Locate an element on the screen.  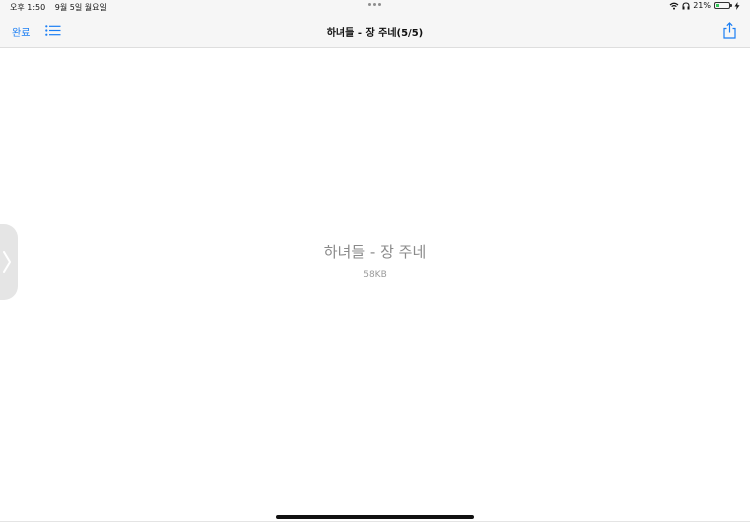
bottom-divider is located at coordinates (375, 521).